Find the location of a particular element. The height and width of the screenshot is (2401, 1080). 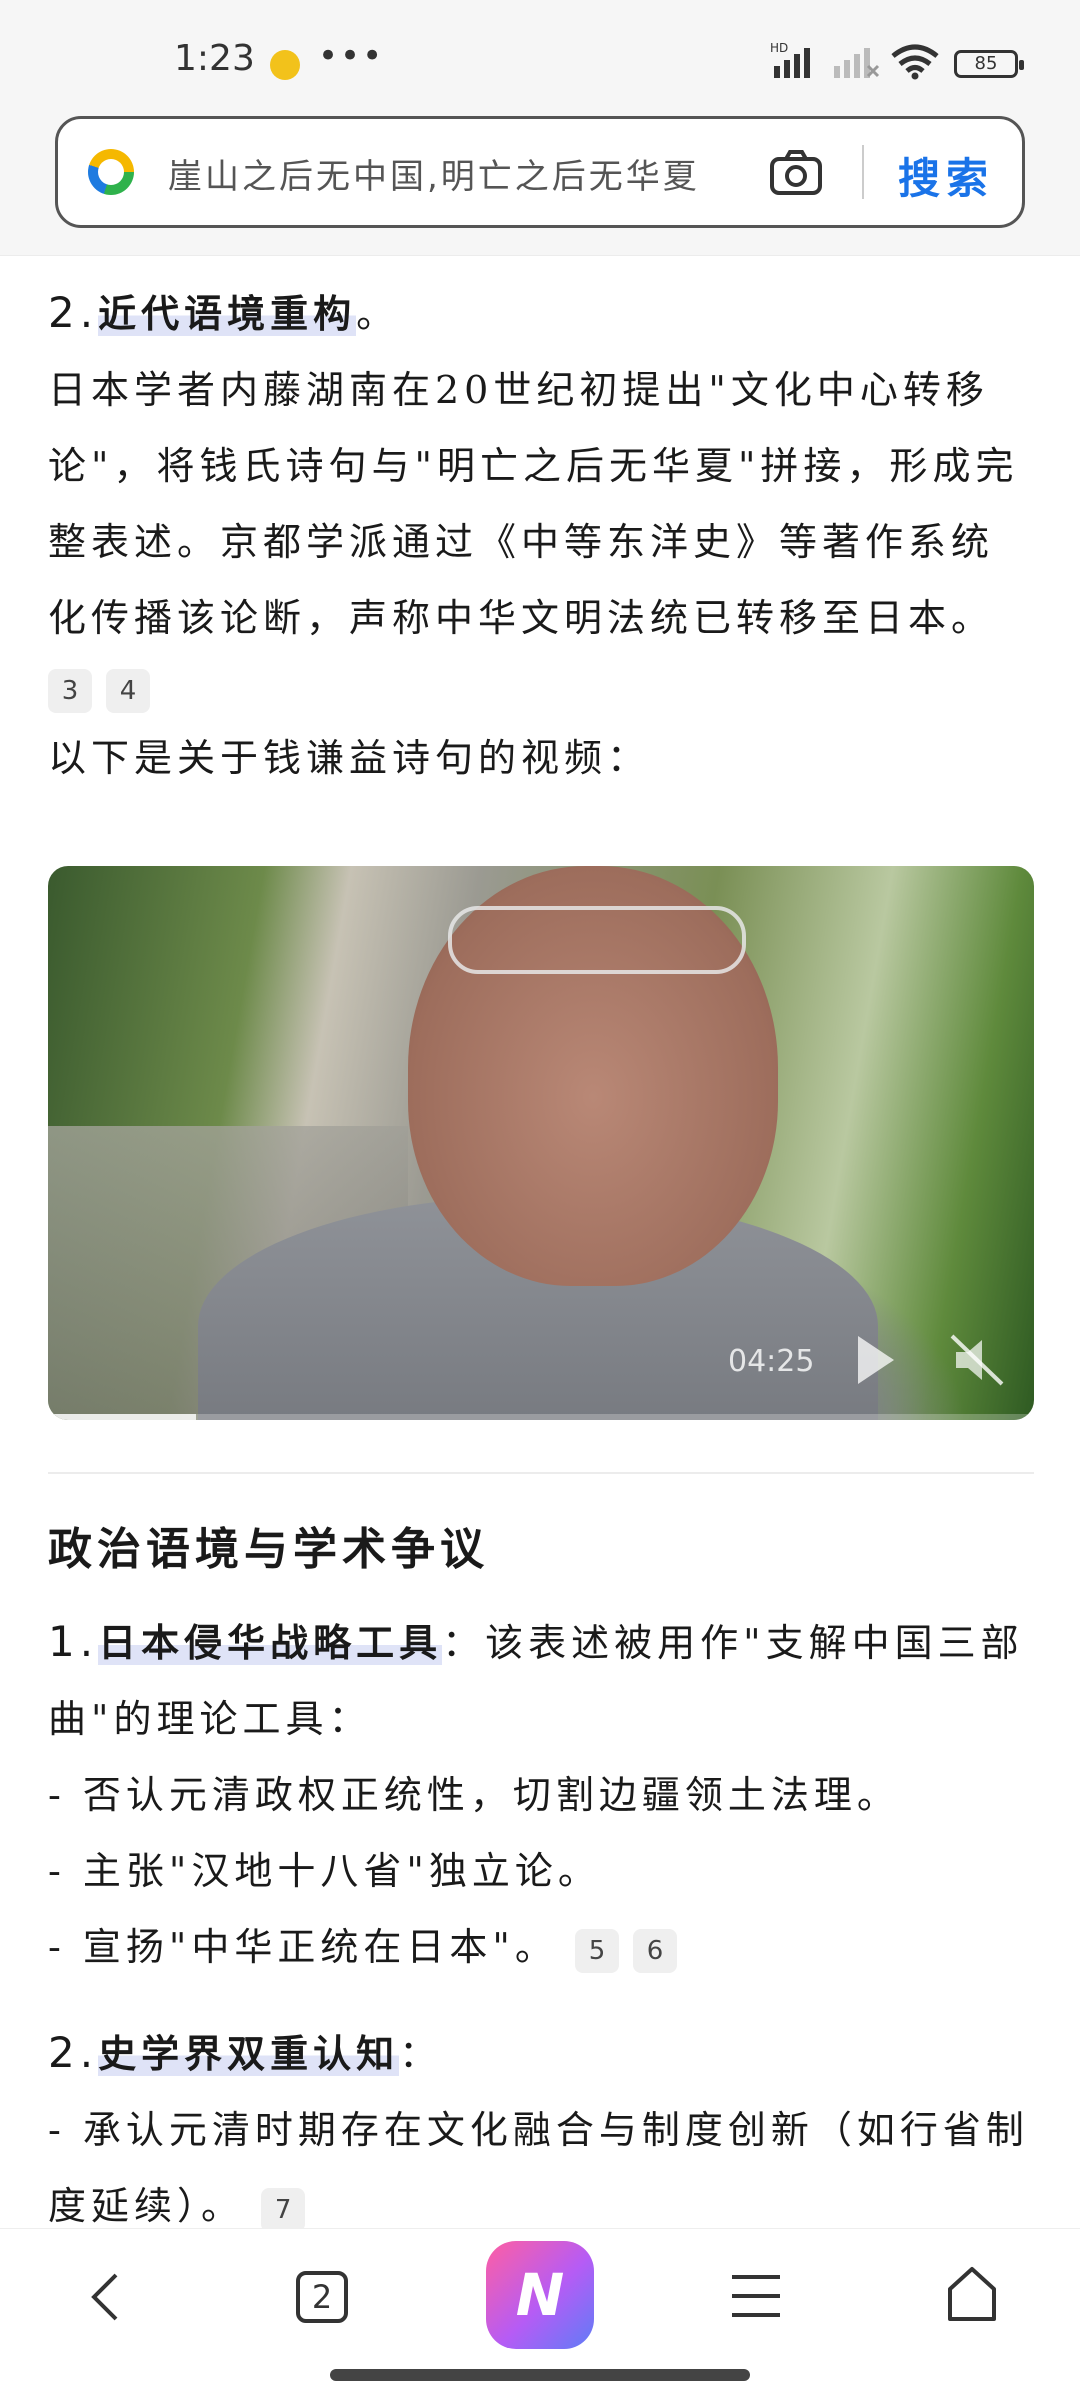

status-bar: 1:23 ••• HD 85 is located at coordinates (540, 55).